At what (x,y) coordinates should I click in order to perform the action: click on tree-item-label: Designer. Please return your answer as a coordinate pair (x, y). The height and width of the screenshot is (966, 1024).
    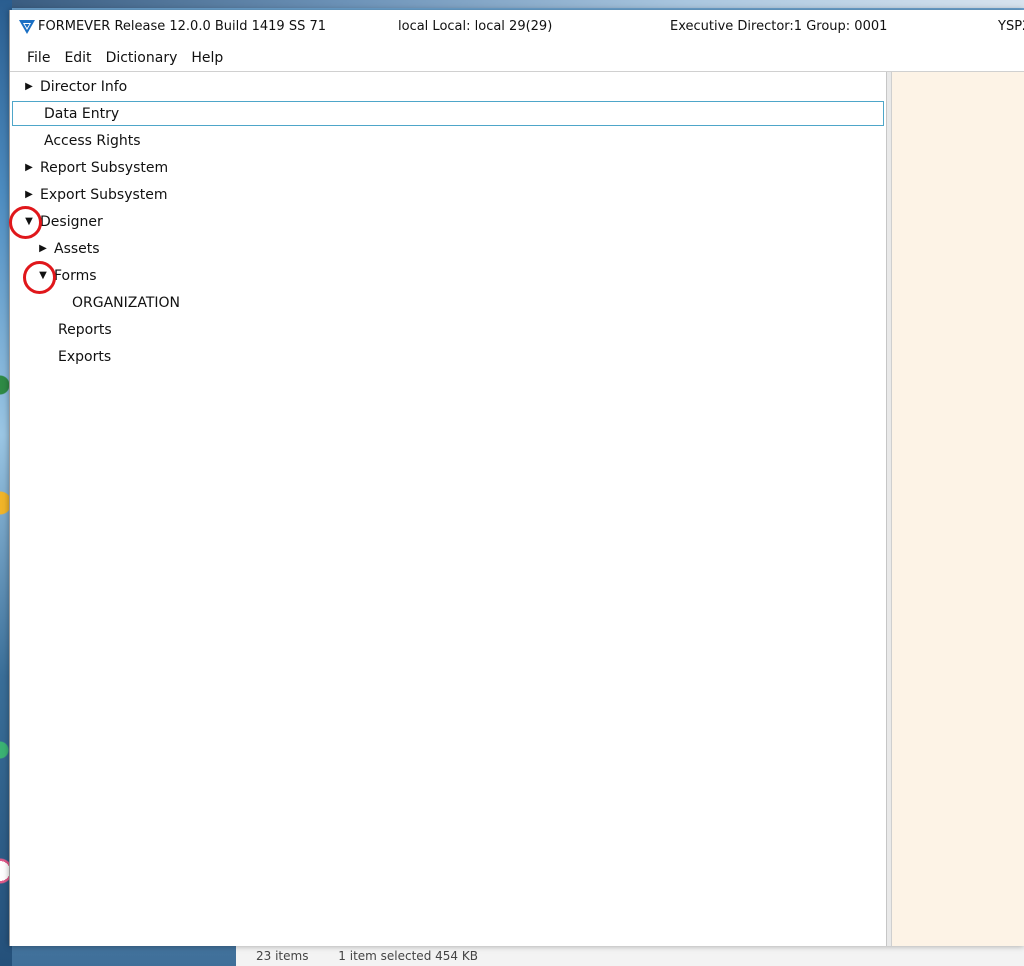
    Looking at the image, I should click on (71, 221).